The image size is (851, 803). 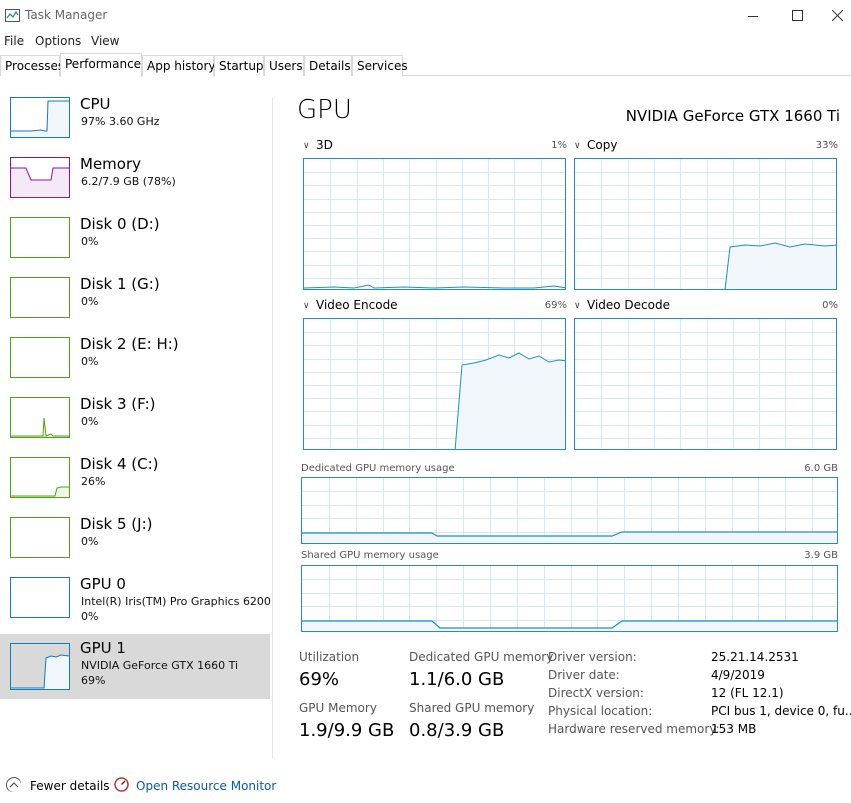 I want to click on gpu-model-name: NVIDIA GeForce GTX 1660 Ti, so click(x=732, y=116).